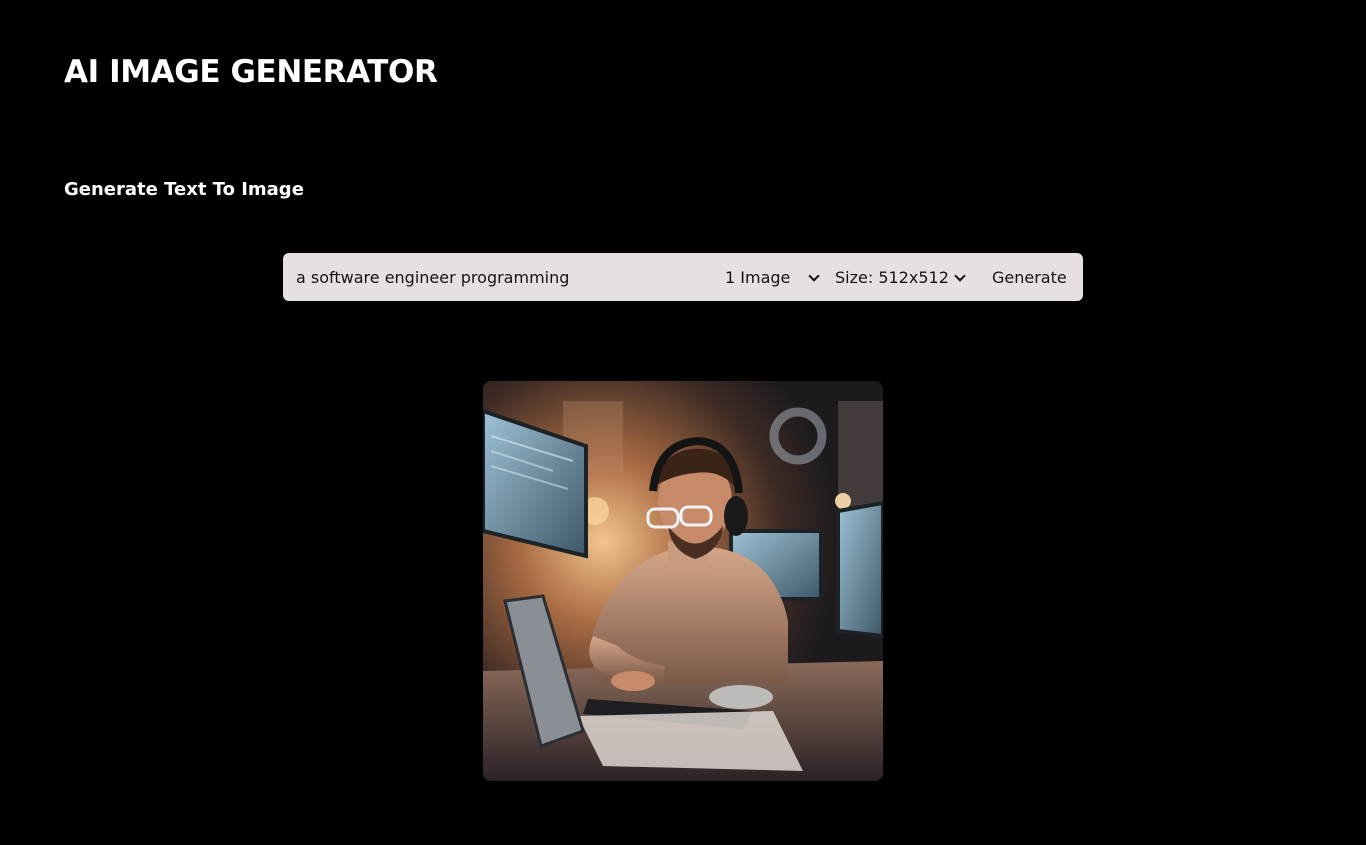  What do you see at coordinates (251, 72) in the screenshot?
I see `app-title: AI IMAGE GENERATOR` at bounding box center [251, 72].